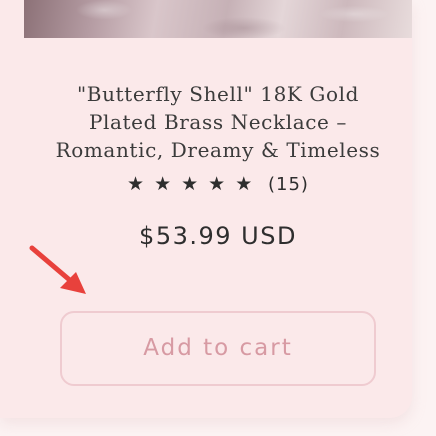 This screenshot has height=436, width=436. What do you see at coordinates (57, 269) in the screenshot?
I see `red-arrow-icon` at bounding box center [57, 269].